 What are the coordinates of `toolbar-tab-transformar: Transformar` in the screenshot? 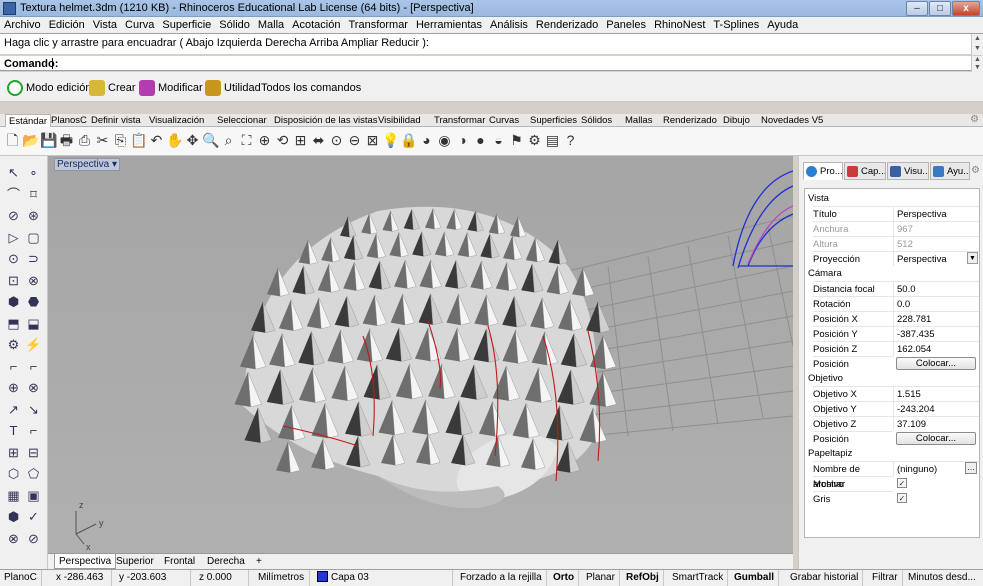 It's located at (459, 120).